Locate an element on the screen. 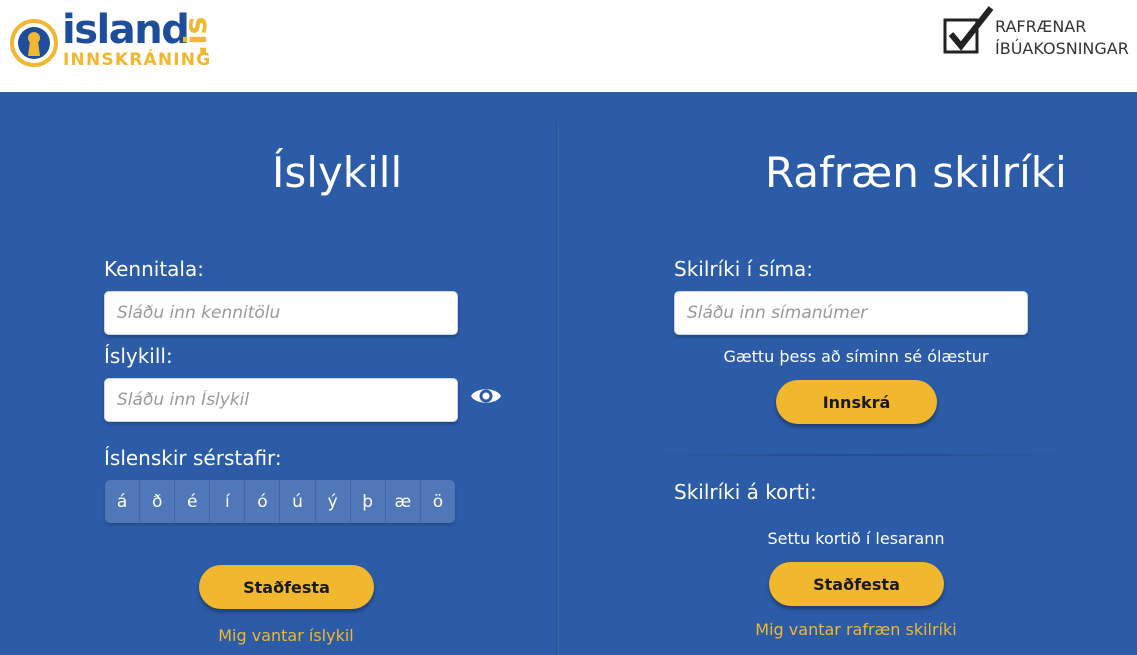  char-button: ó is located at coordinates (263, 501).